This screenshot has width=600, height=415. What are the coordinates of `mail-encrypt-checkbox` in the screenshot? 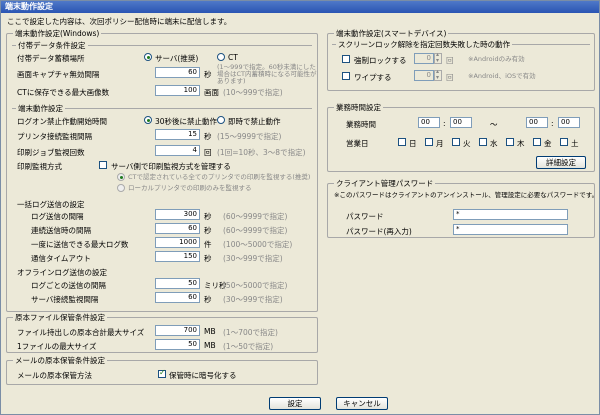 It's located at (162, 373).